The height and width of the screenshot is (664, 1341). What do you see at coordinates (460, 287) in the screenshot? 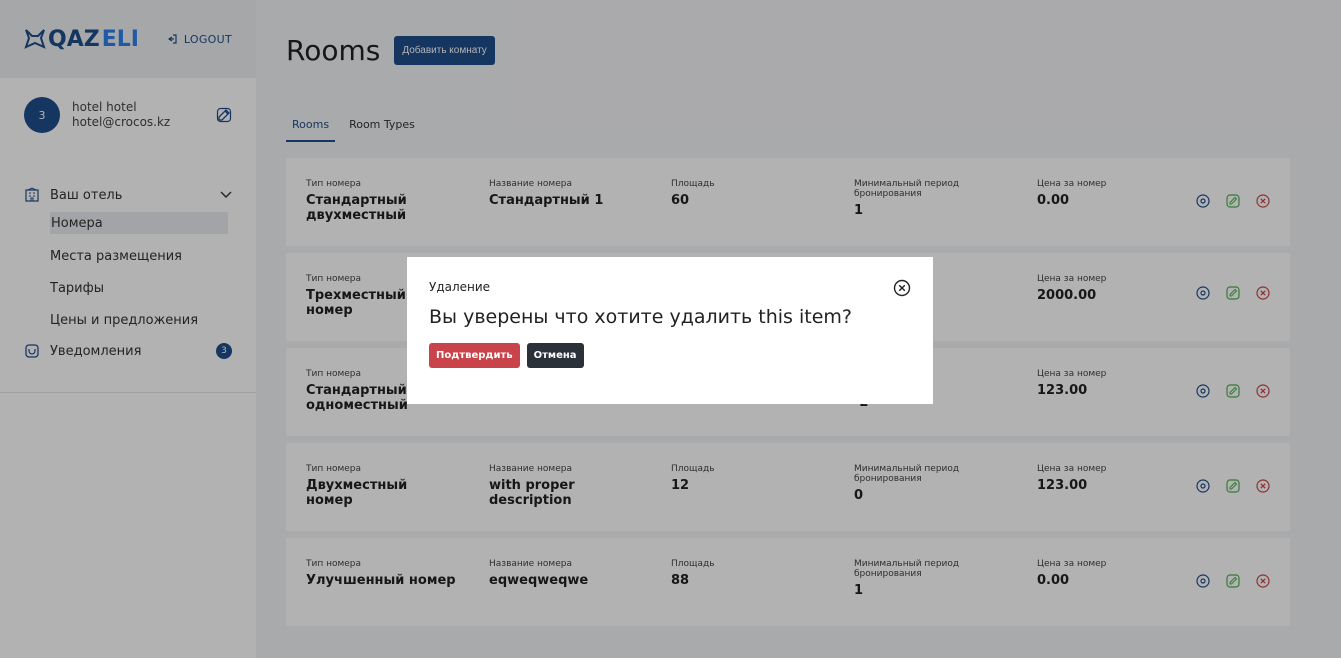
I see `dialog-title: Удаление` at bounding box center [460, 287].